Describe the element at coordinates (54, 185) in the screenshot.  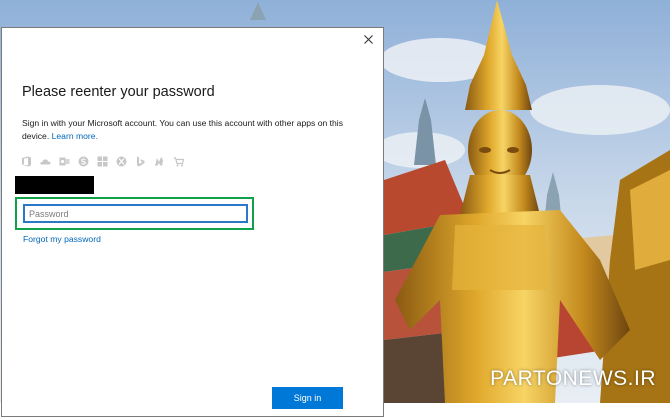
I see `redacted-account-name` at that location.